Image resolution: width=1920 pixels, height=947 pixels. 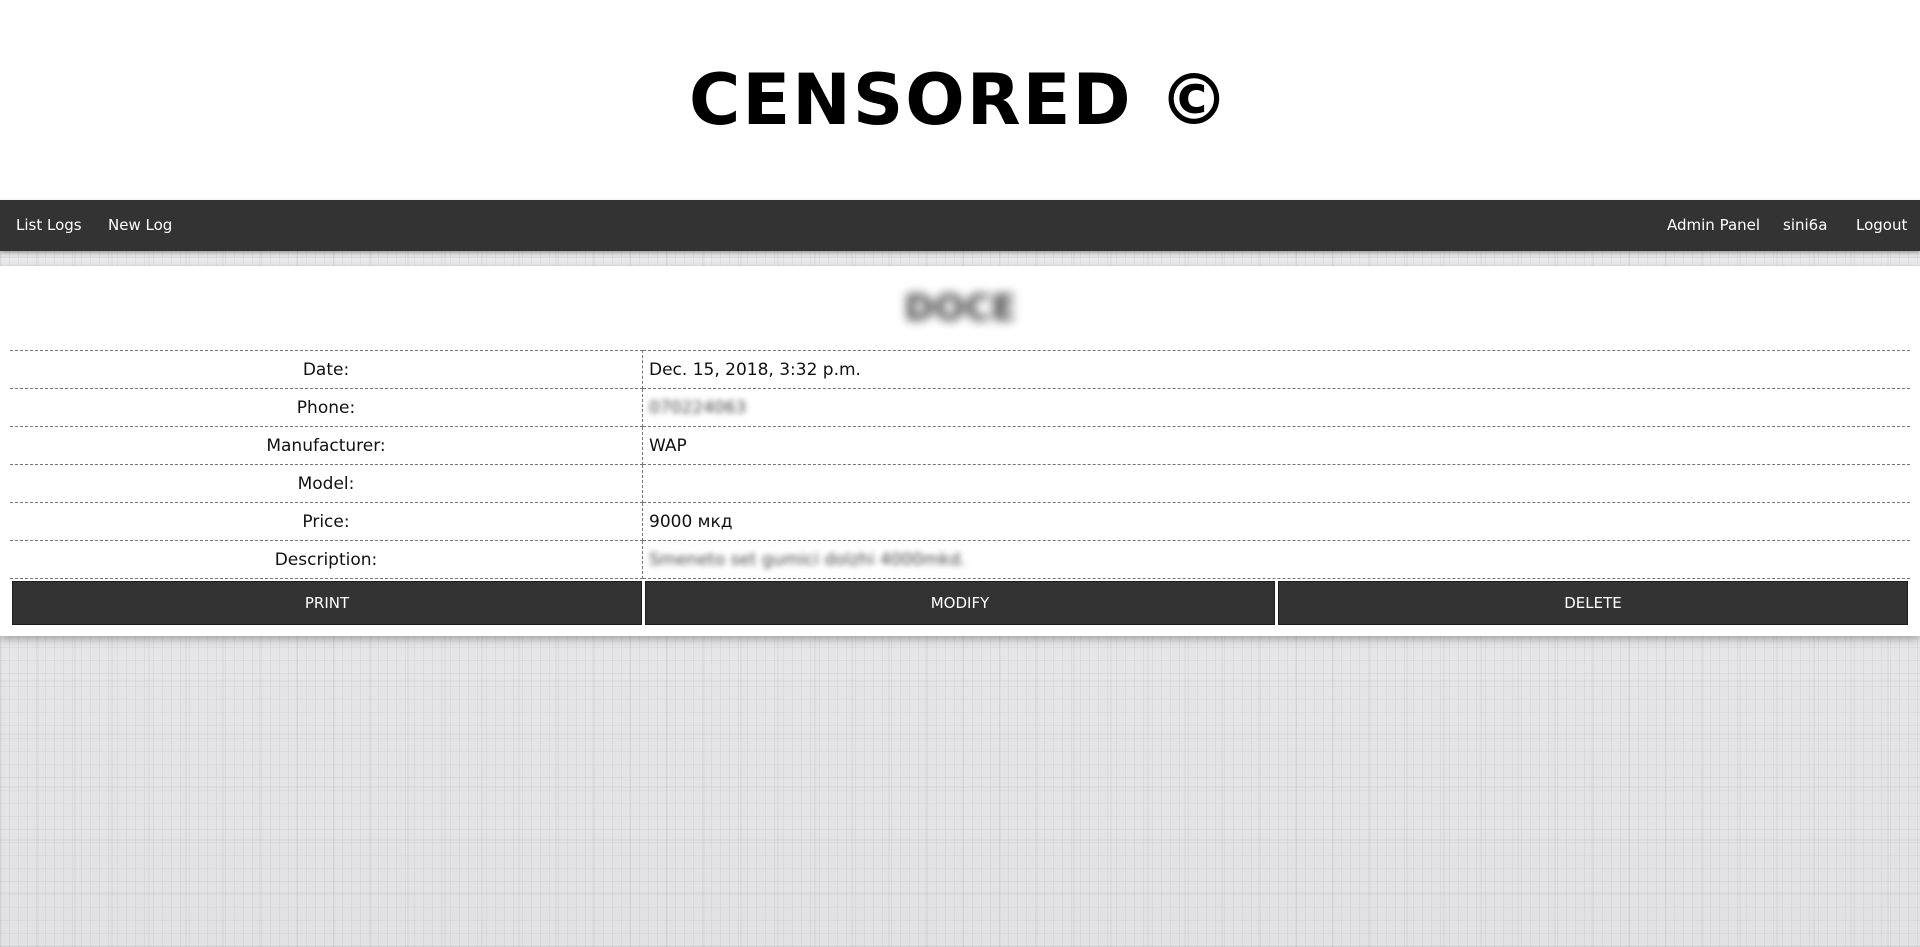 I want to click on action-buttons: PRINT MODIFY DELETE, so click(x=960, y=603).